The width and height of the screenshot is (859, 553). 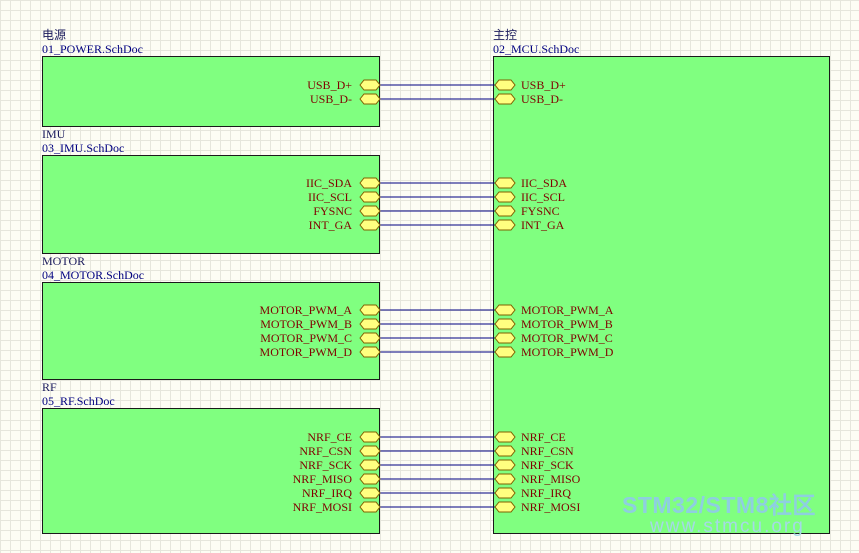 I want to click on imu-port-label: FYSNC, so click(x=332, y=211).